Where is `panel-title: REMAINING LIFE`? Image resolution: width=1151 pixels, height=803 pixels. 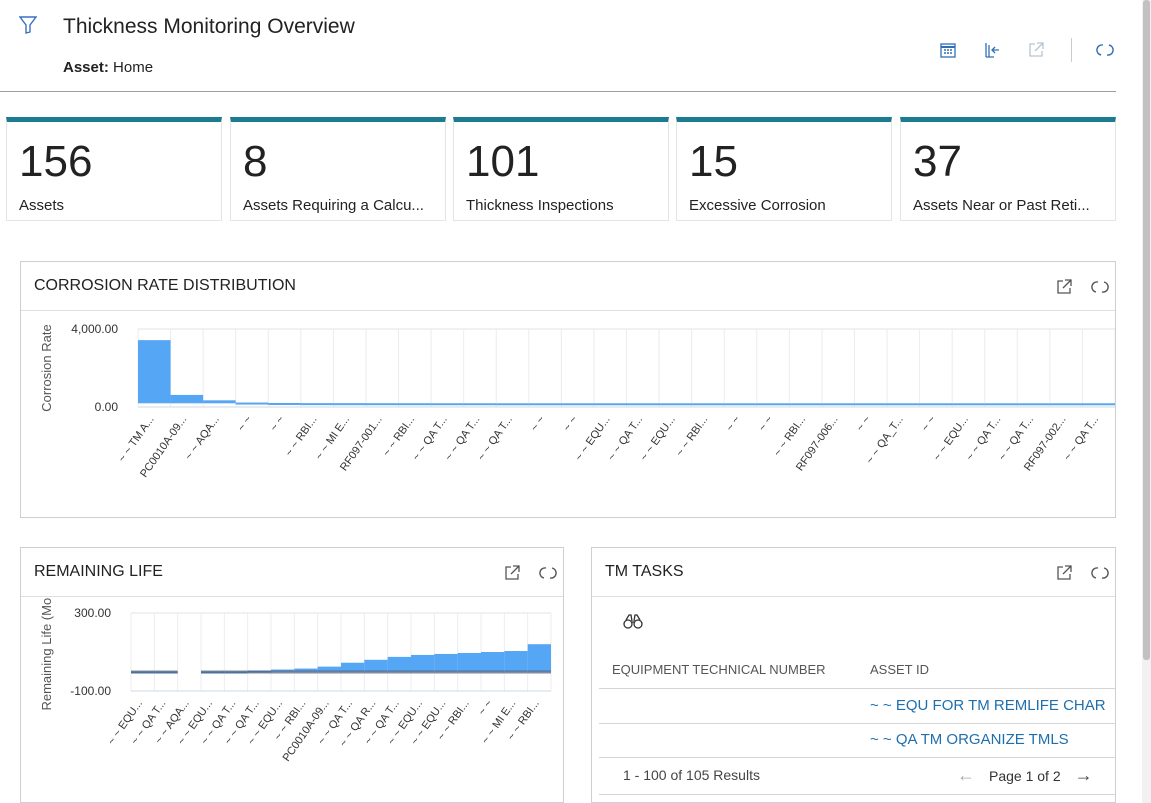 panel-title: REMAINING LIFE is located at coordinates (98, 571).